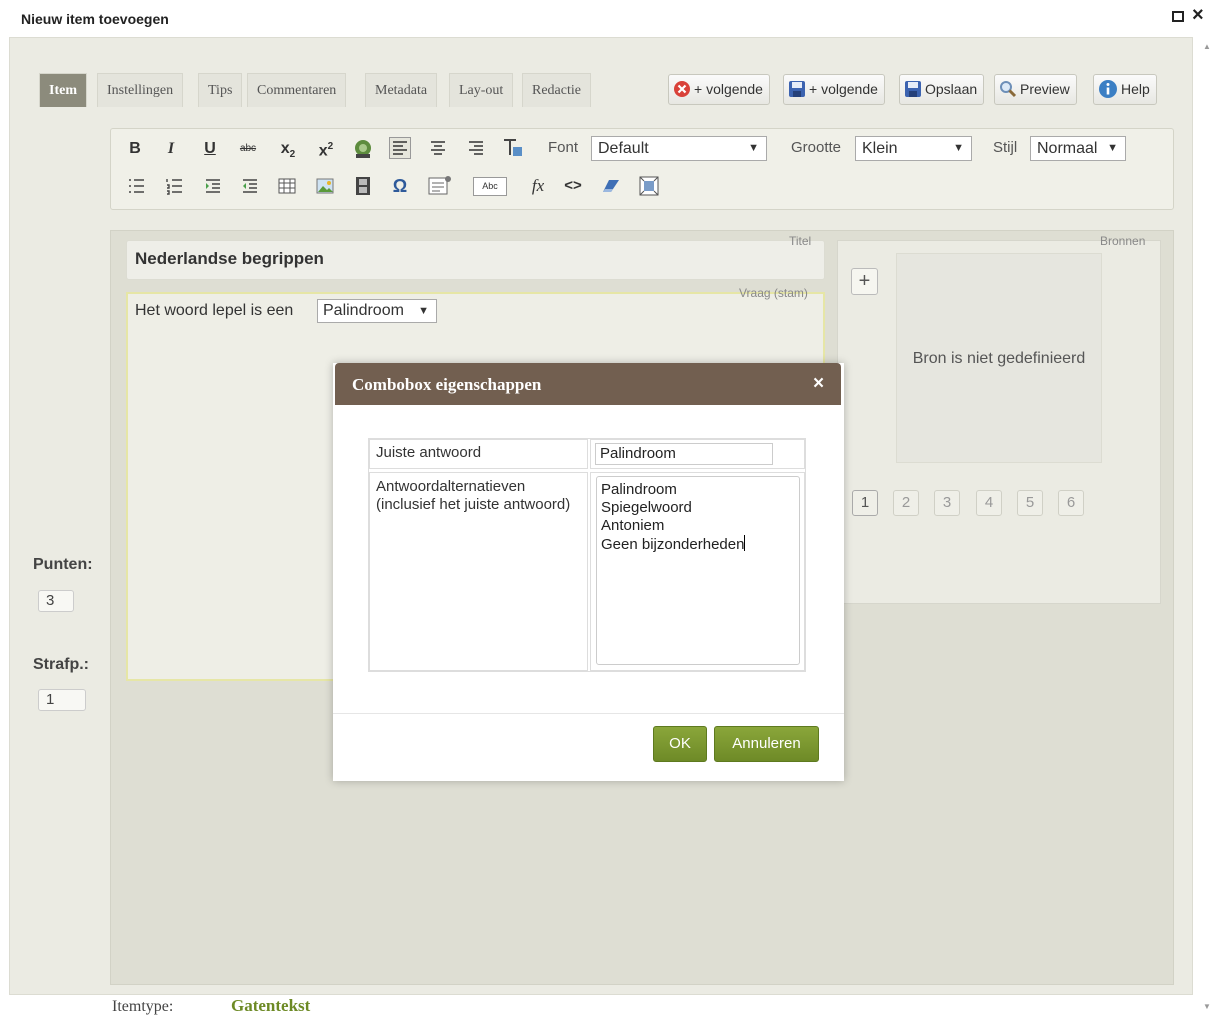  I want to click on source-page-4: 4, so click(989, 503).